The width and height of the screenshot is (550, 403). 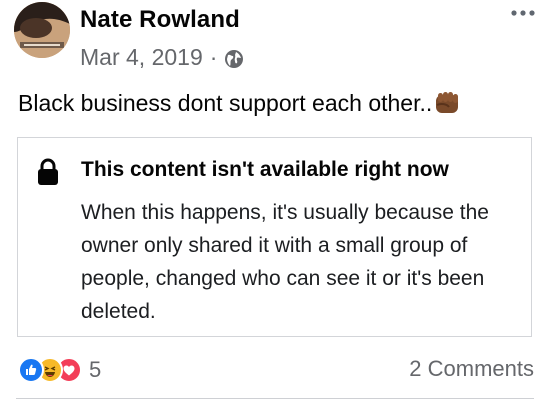 What do you see at coordinates (160, 20) in the screenshot?
I see `author-name: Nate Rowland` at bounding box center [160, 20].